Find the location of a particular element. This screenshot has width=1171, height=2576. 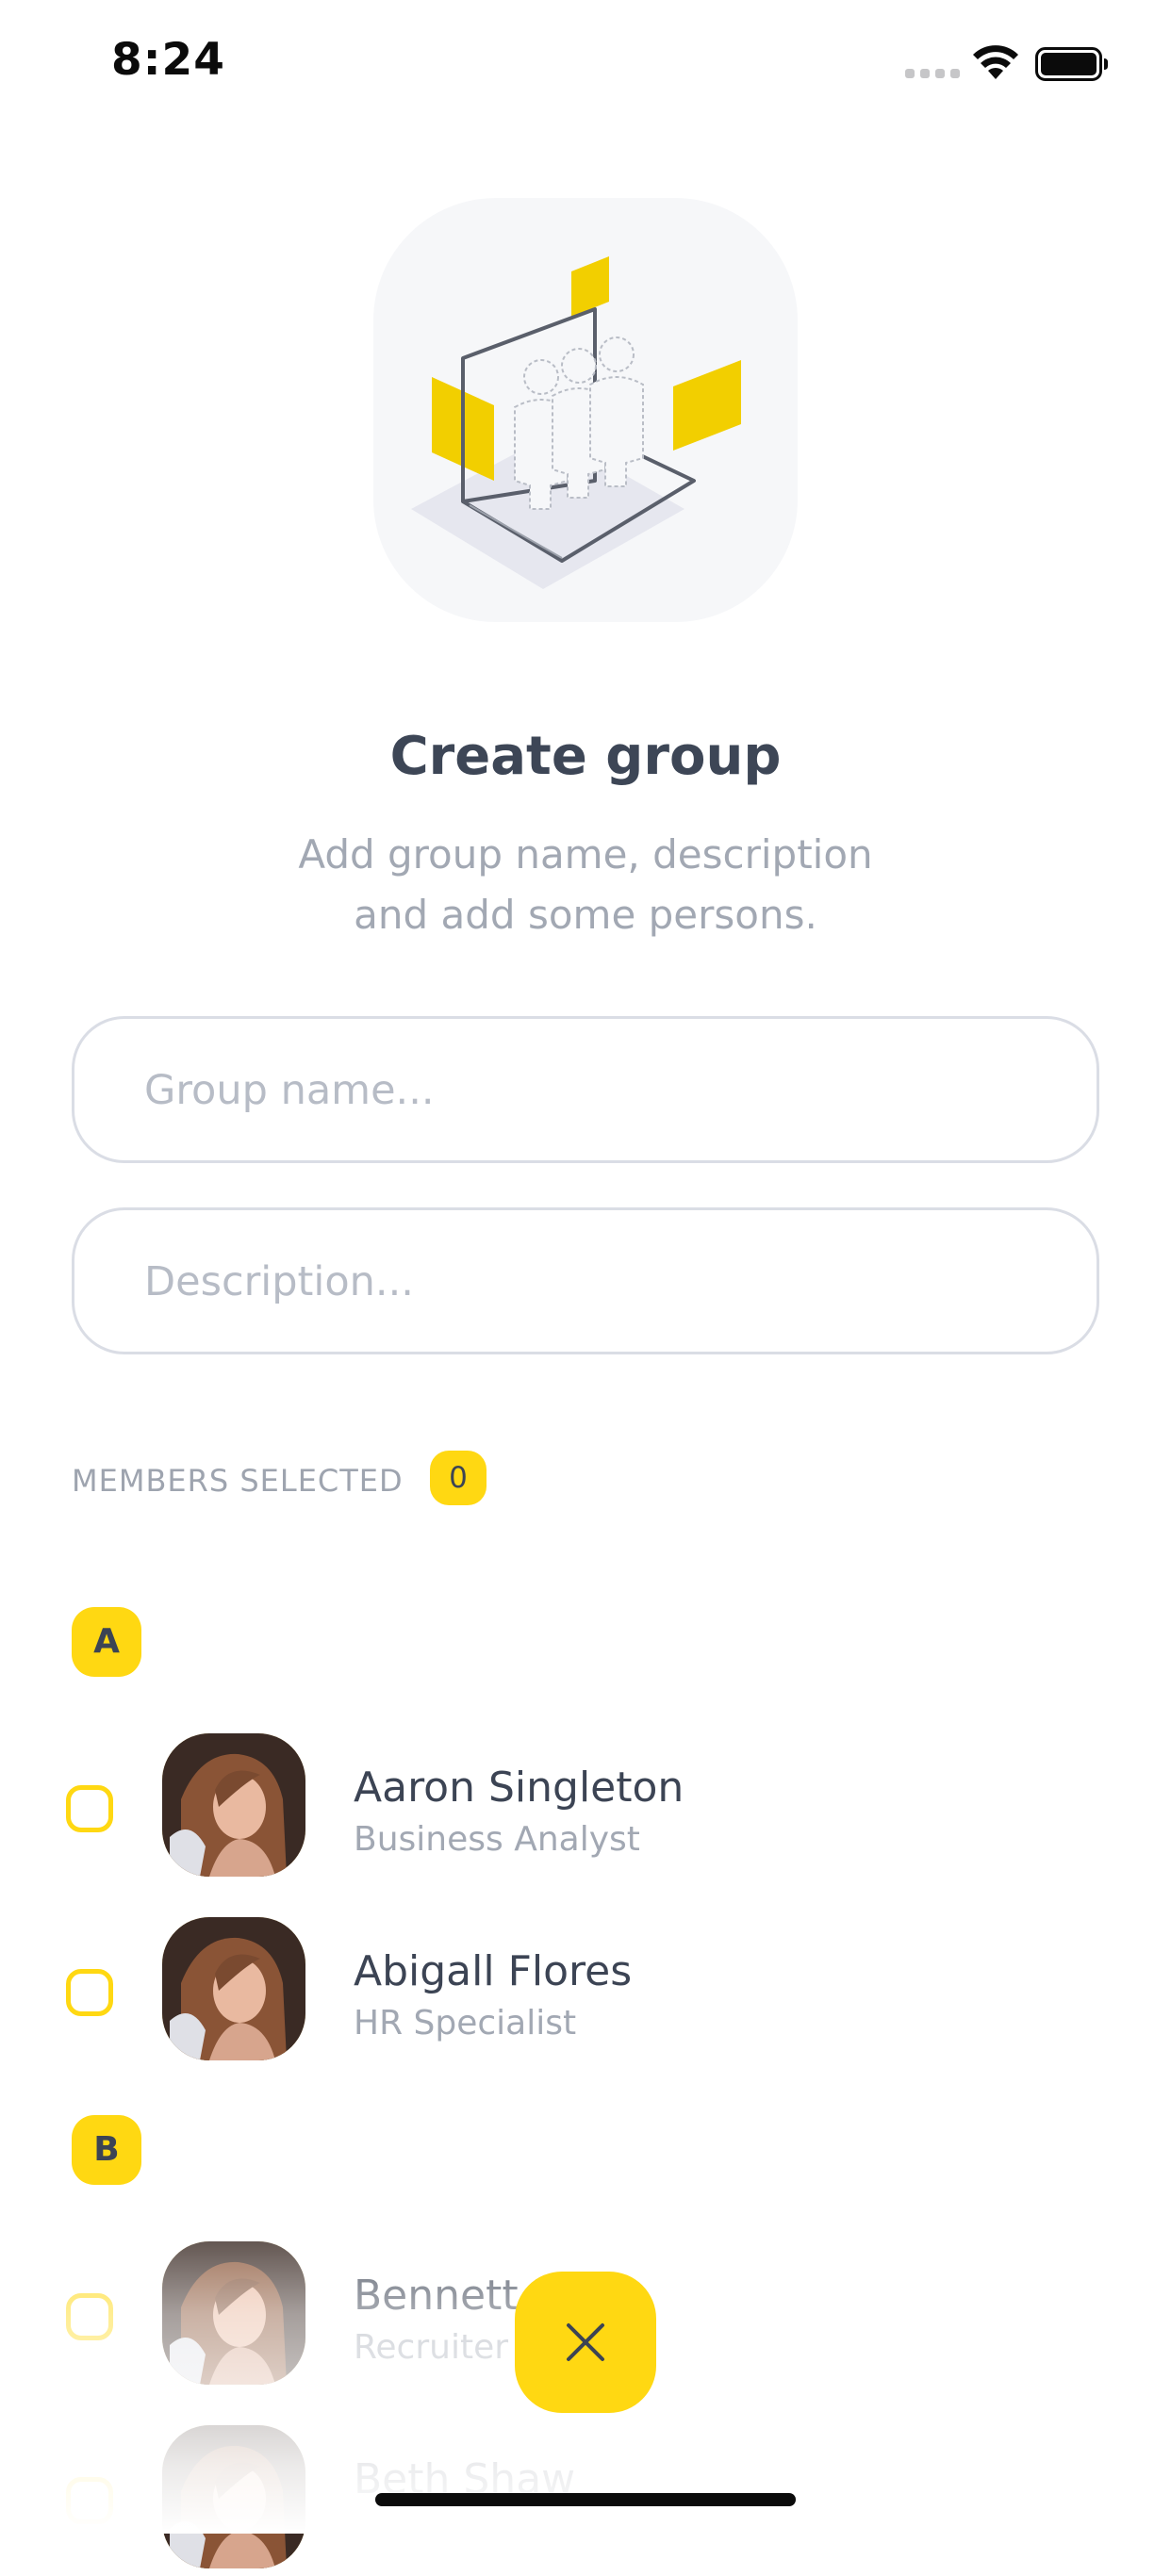

list-item: Aaron Singleton Business Analyst is located at coordinates (585, 1808).